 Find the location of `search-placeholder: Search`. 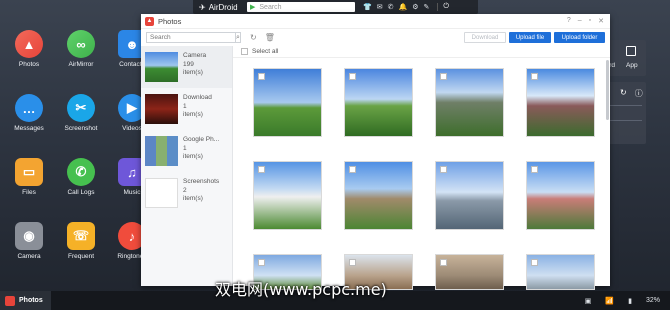

search-placeholder: Search is located at coordinates (270, 7).